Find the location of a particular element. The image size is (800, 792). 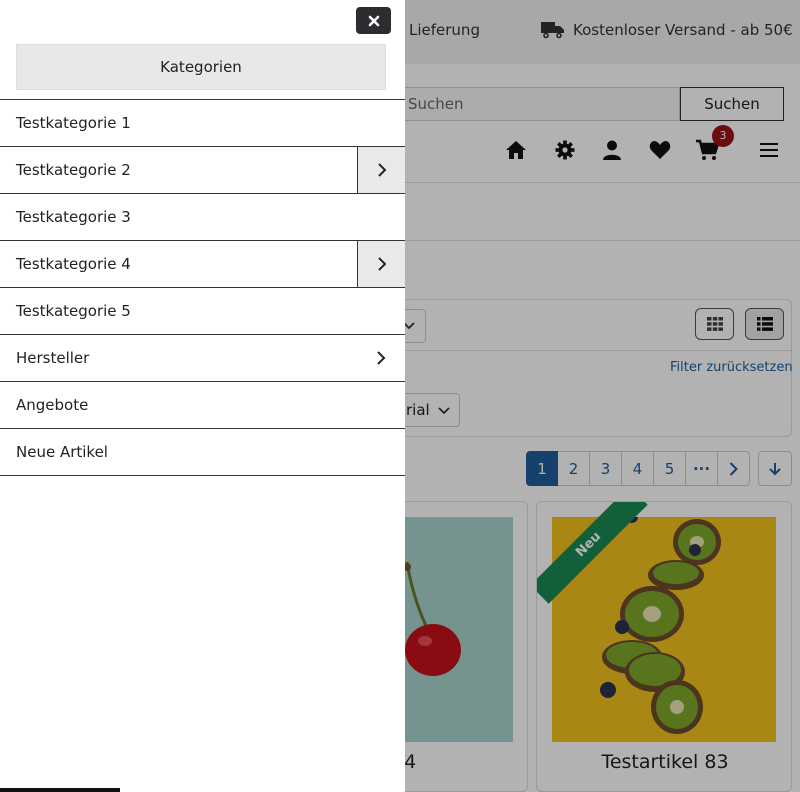

nav-item-label: Testkategorie 1 is located at coordinates (73, 123).